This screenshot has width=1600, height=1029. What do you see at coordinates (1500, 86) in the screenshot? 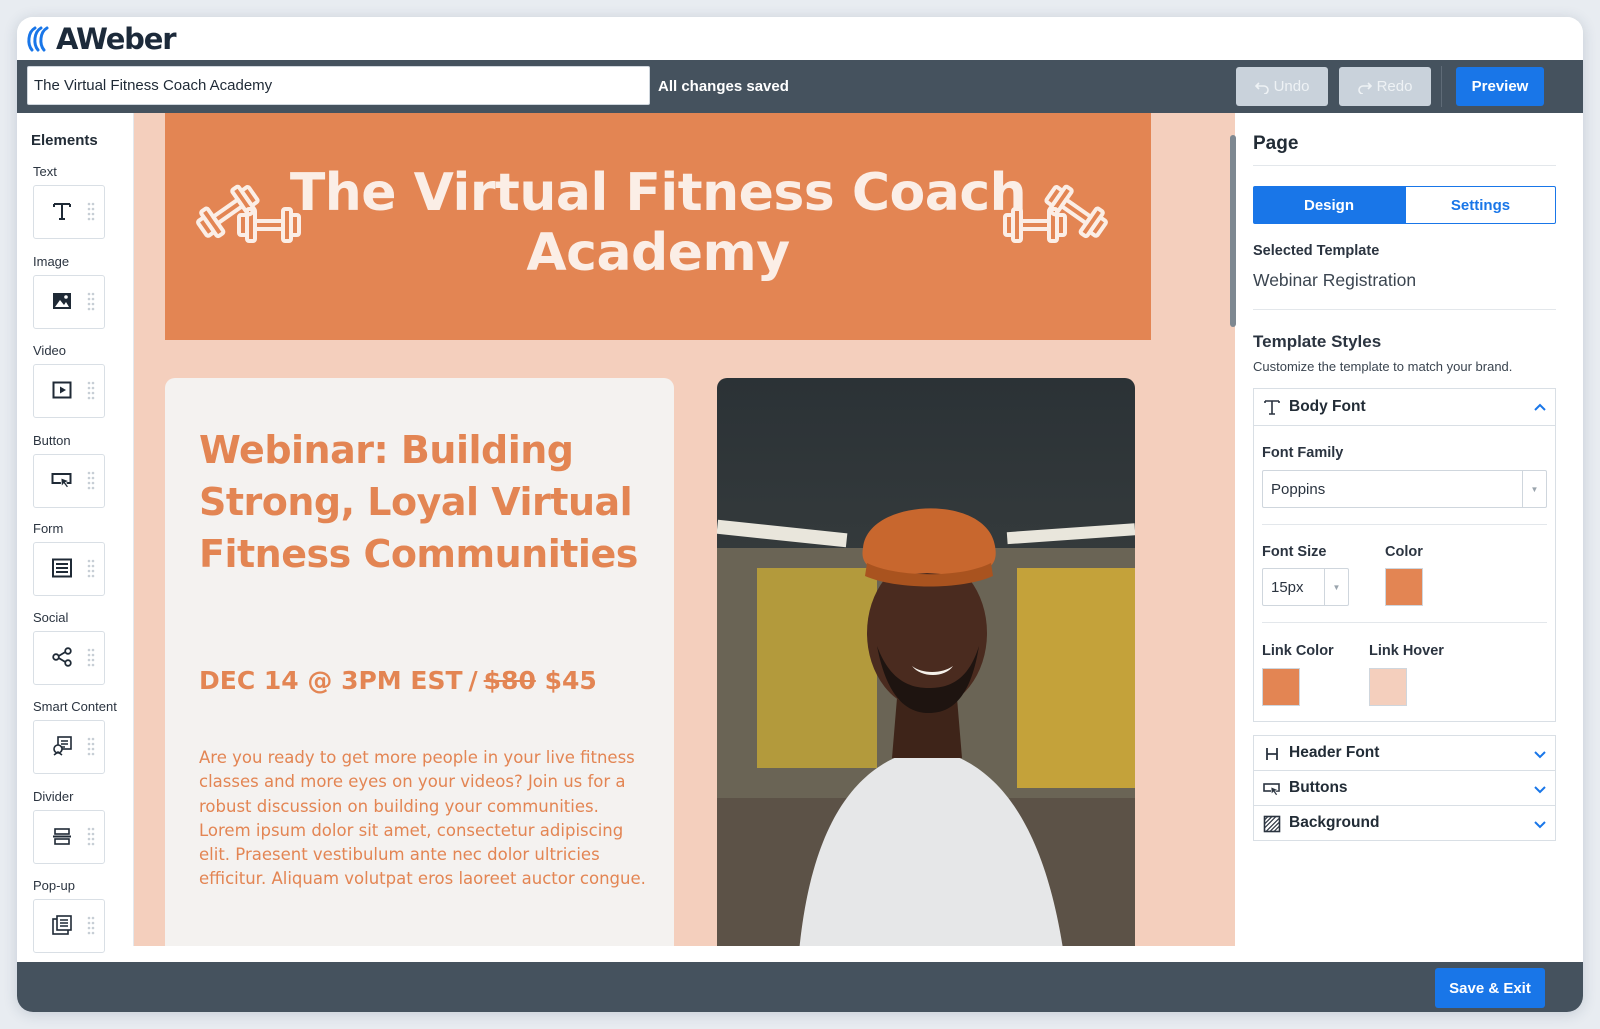
I see `preview-button: Preview` at bounding box center [1500, 86].